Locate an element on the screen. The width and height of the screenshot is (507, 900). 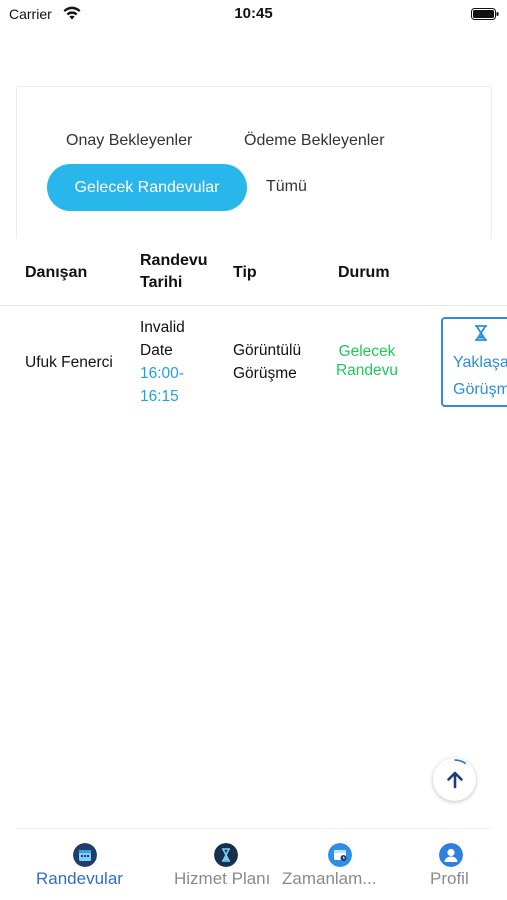
profile-icon is located at coordinates (451, 855).